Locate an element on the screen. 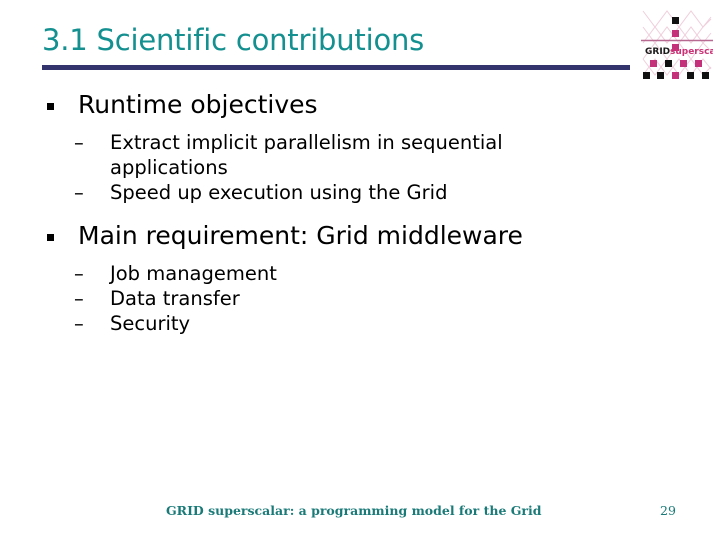 The height and width of the screenshot is (540, 720). bullet-text: Runtime objectives is located at coordinates (198, 104).